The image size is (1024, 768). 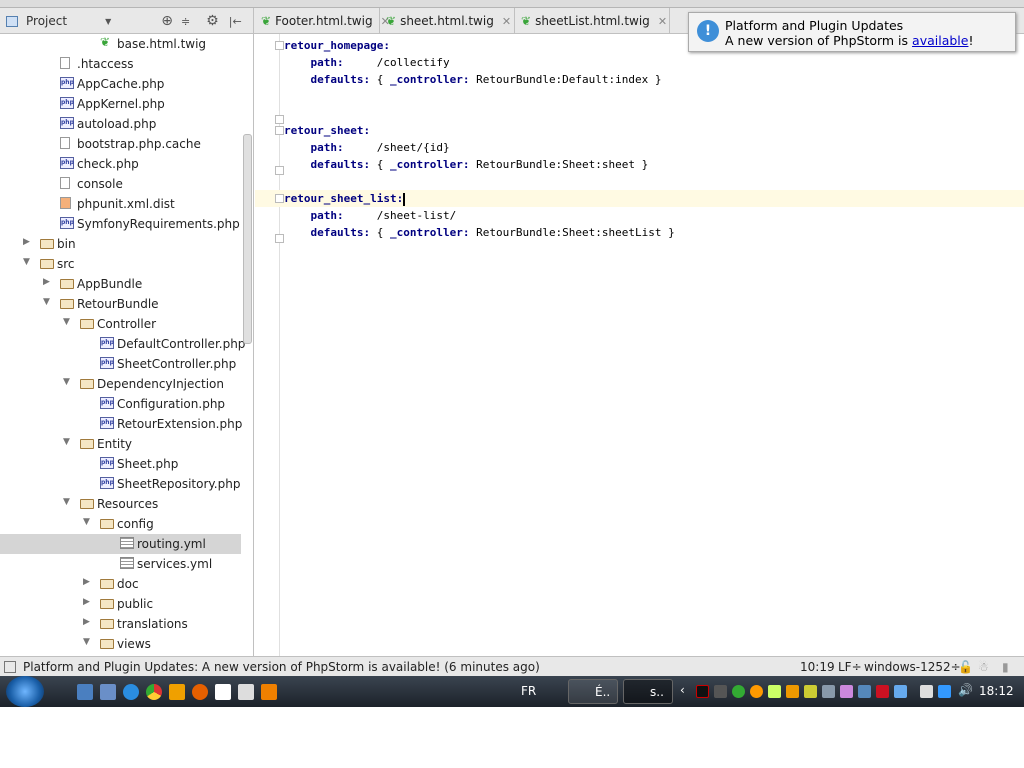 I want to click on tree-item: php Configuration.php, so click(x=120, y=404).